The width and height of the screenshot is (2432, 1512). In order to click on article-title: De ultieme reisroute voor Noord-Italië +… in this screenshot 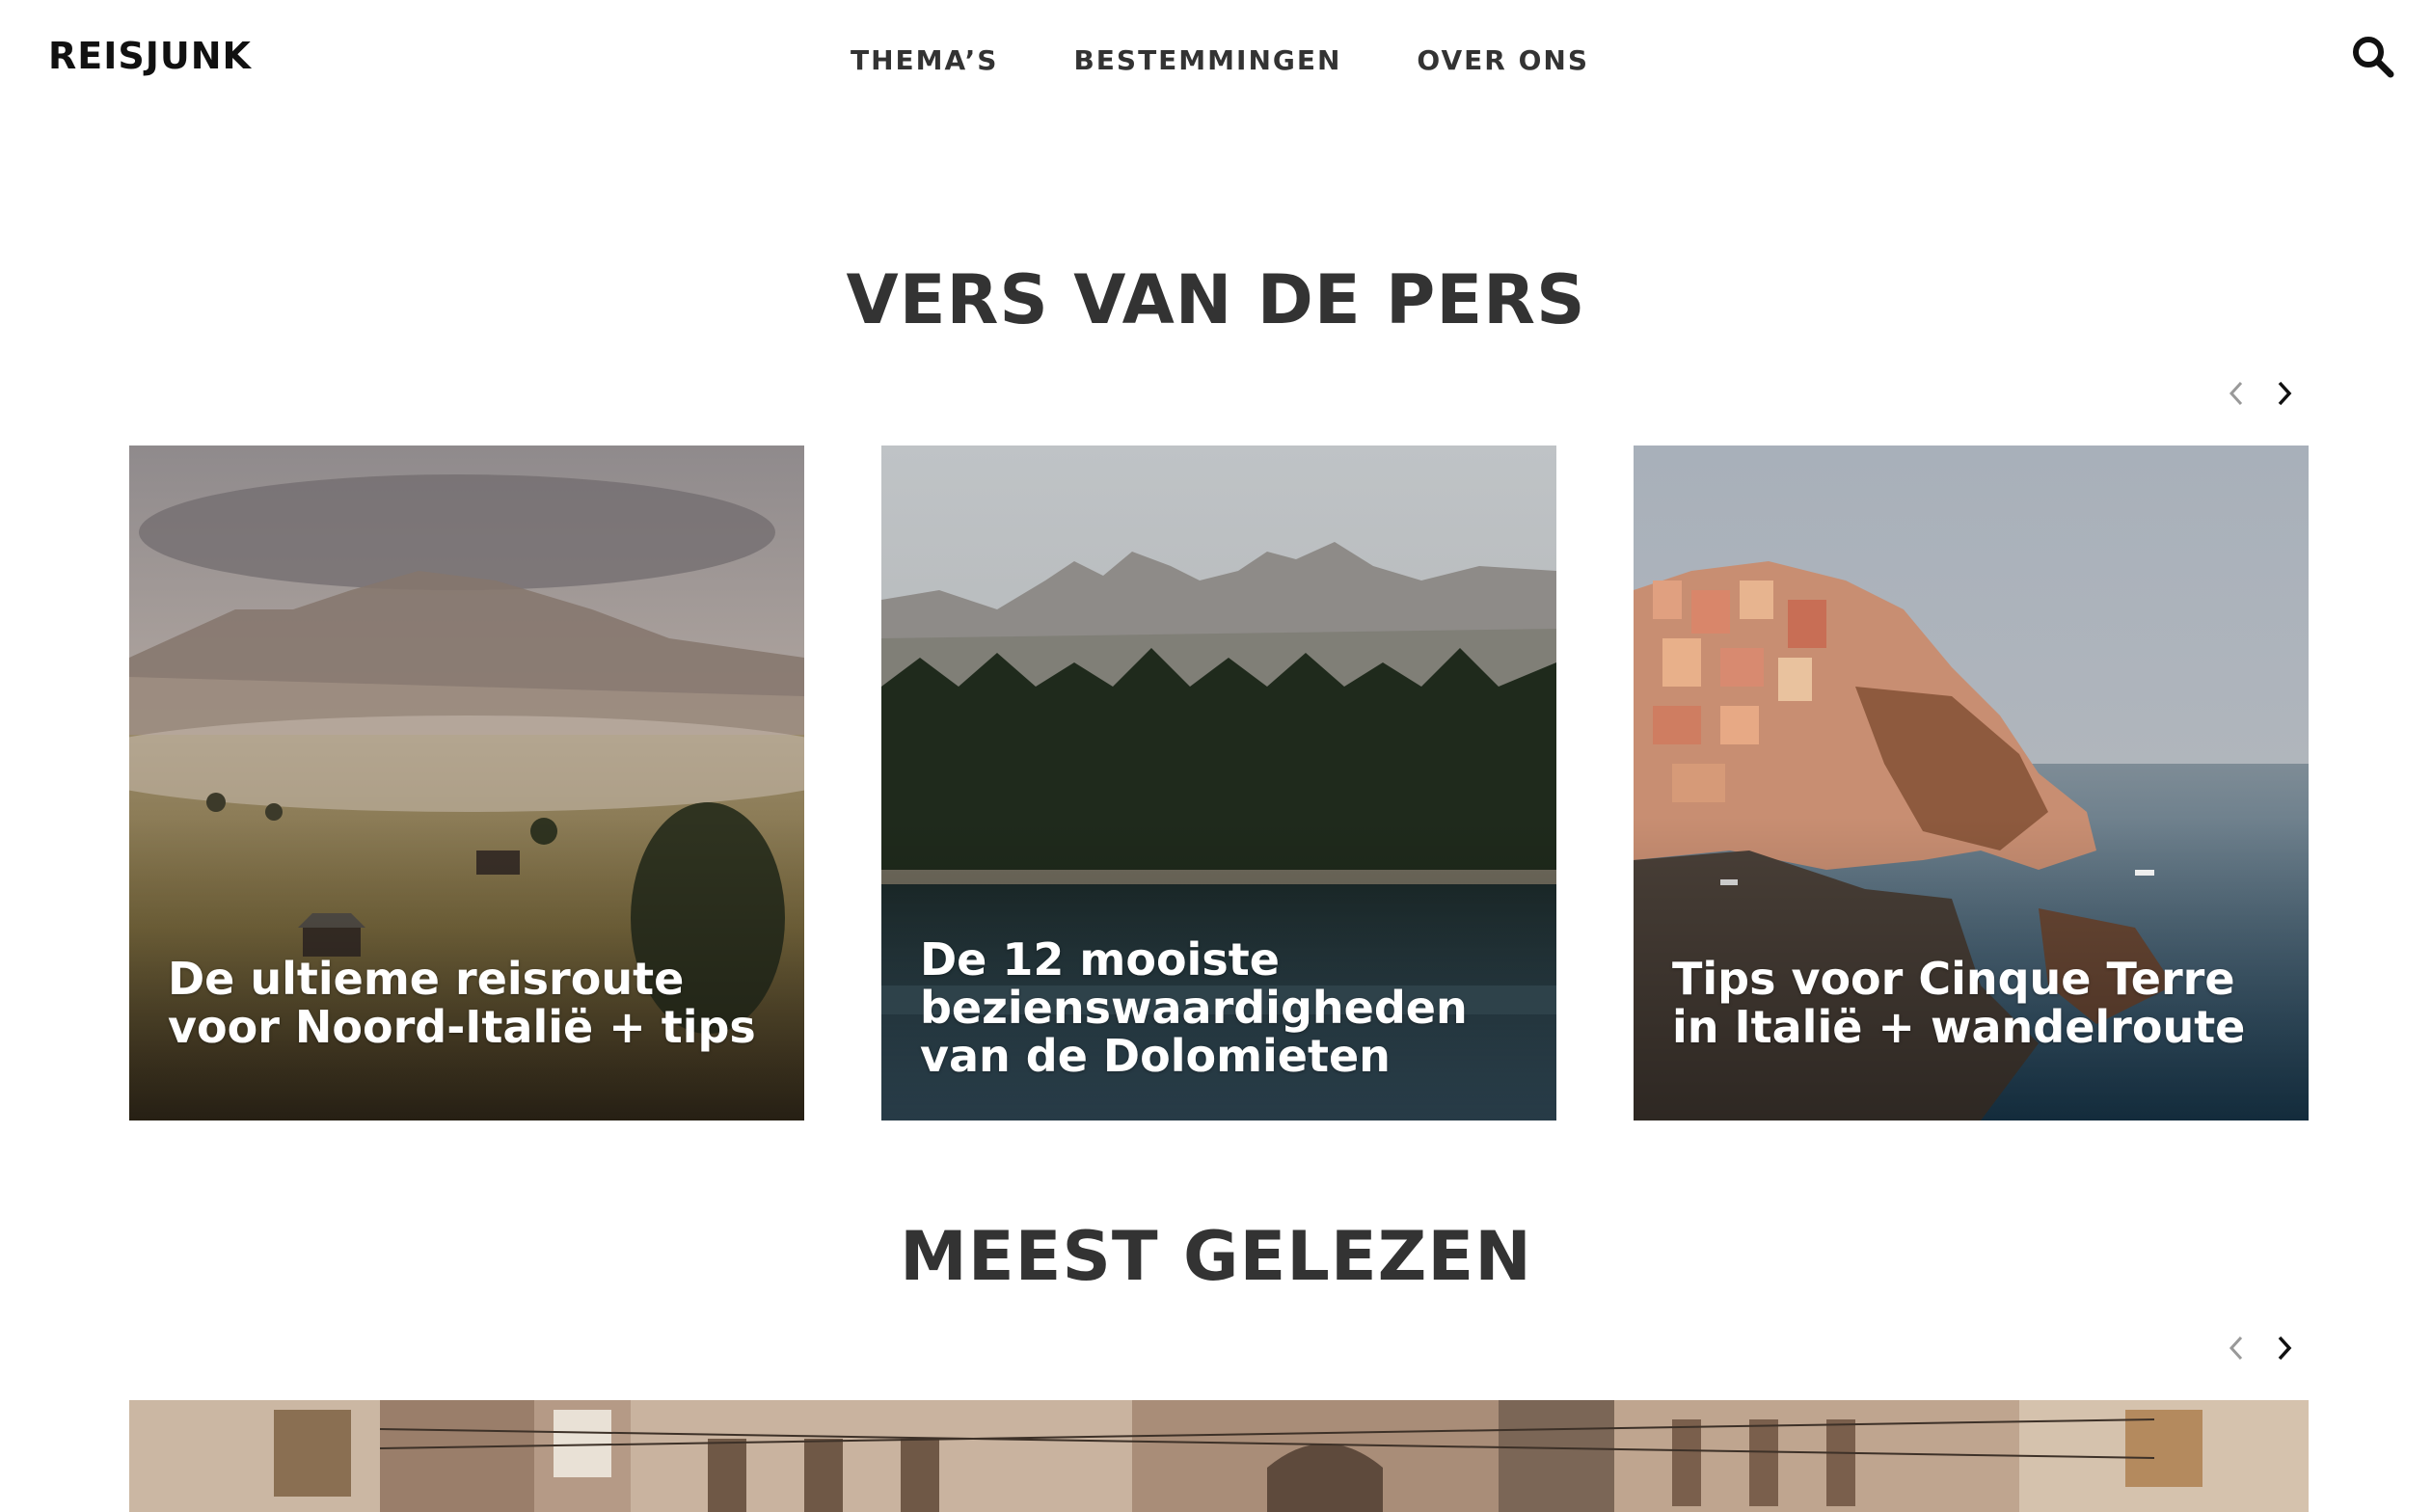, I will do `click(467, 1003)`.